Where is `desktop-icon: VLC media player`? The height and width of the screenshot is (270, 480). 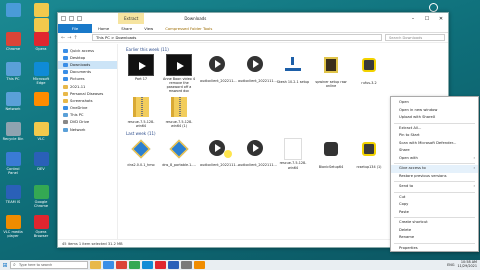
desktop-icon: VLC media player is located at coordinates (13, 226).